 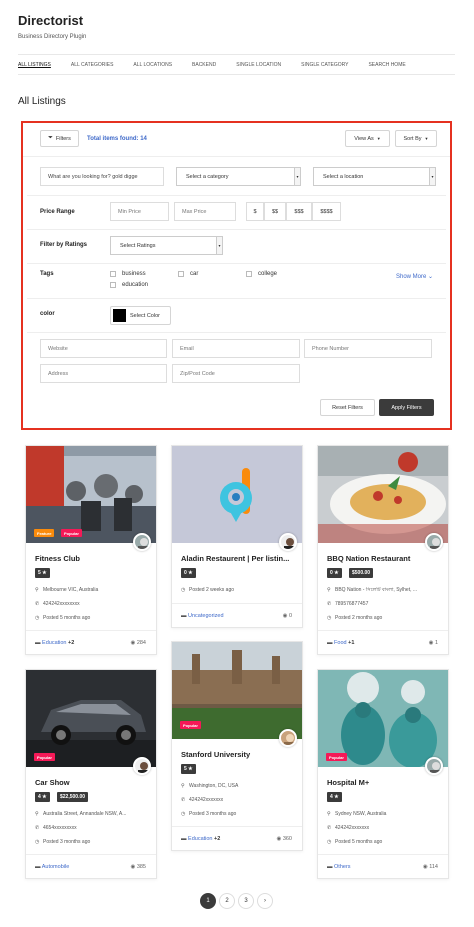 What do you see at coordinates (93, 782) in the screenshot?
I see `listing-title: Car Show` at bounding box center [93, 782].